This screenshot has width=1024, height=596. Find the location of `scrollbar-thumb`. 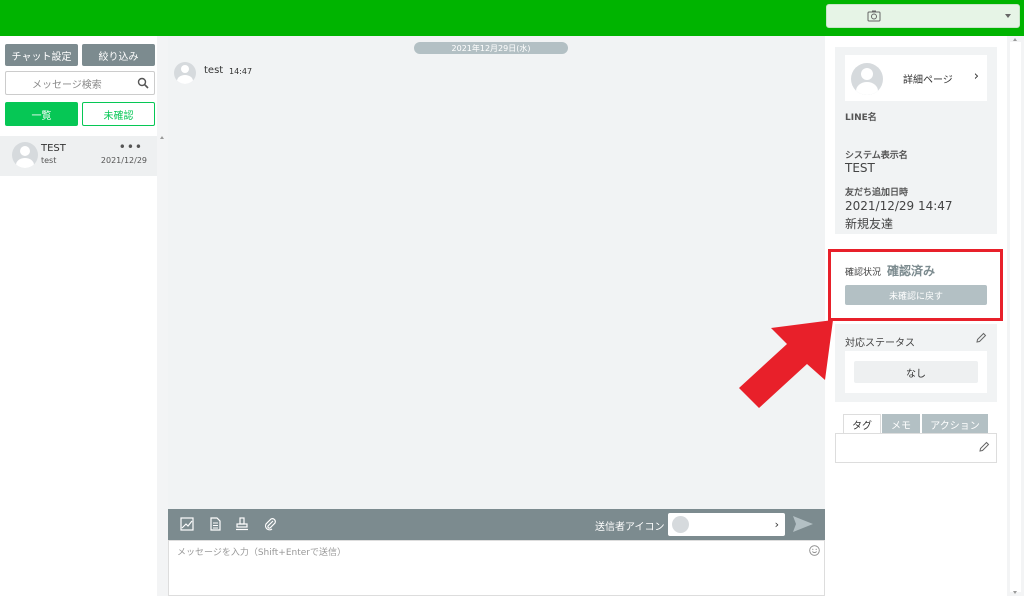

scrollbar-thumb is located at coordinates (1015, 317).